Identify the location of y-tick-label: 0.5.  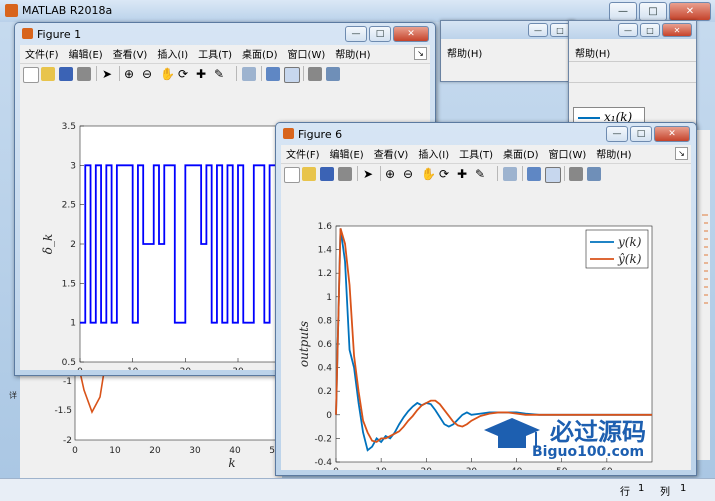
(69, 363).